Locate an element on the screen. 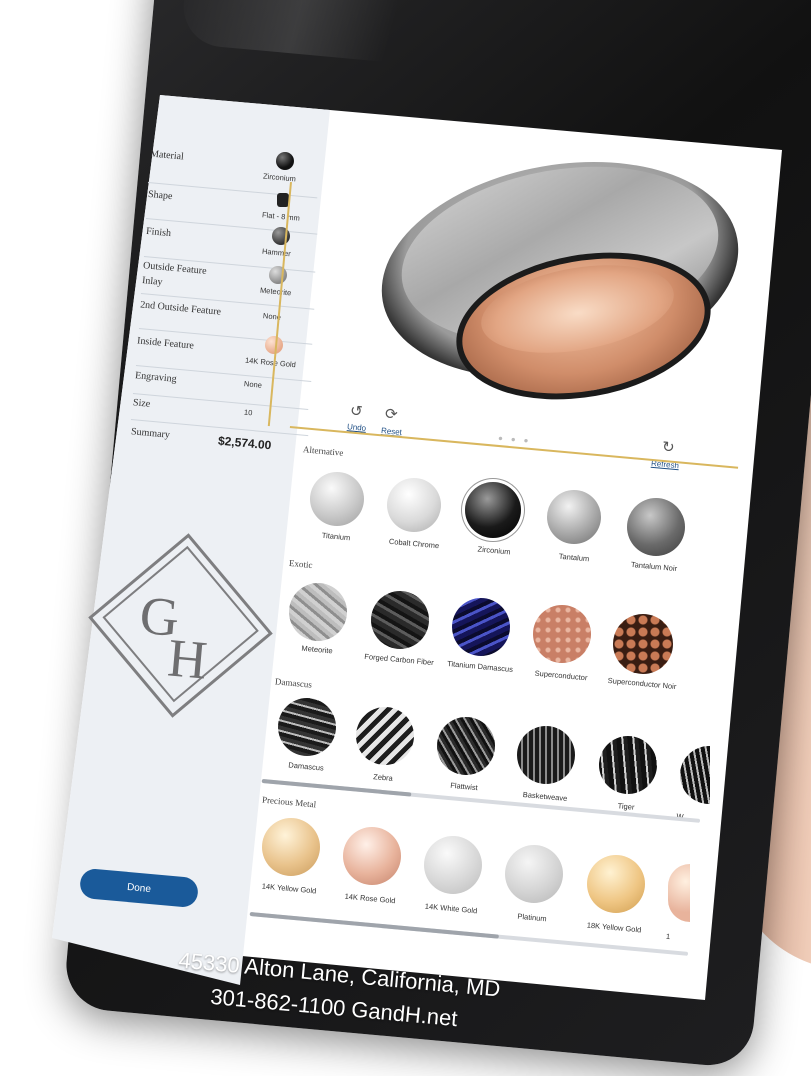  swatch-18k-yellow-gold is located at coordinates (616, 884).